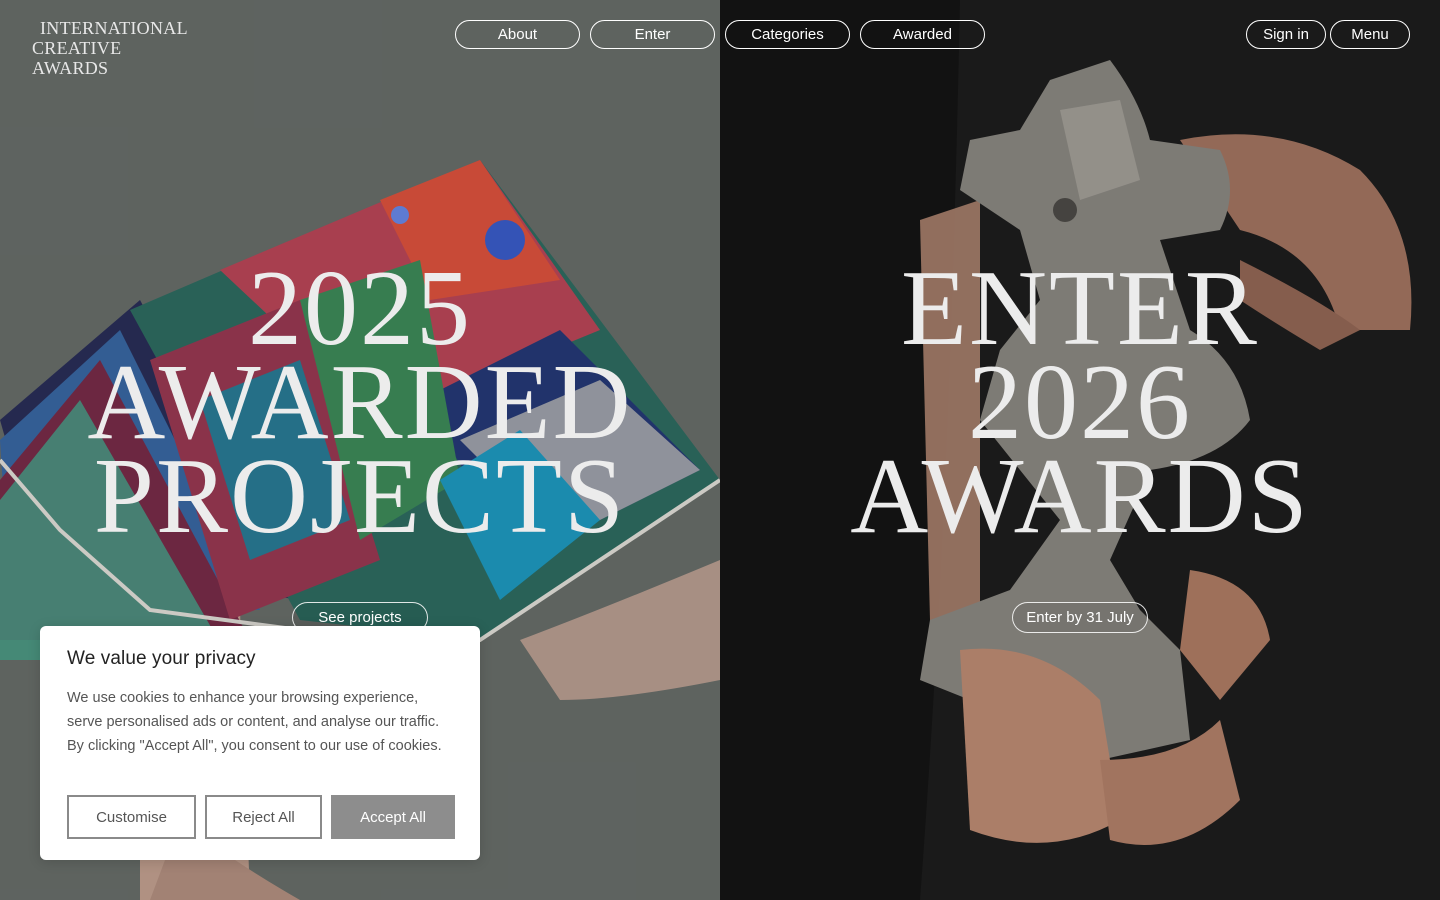  I want to click on accept-all-button: Accept All, so click(393, 817).